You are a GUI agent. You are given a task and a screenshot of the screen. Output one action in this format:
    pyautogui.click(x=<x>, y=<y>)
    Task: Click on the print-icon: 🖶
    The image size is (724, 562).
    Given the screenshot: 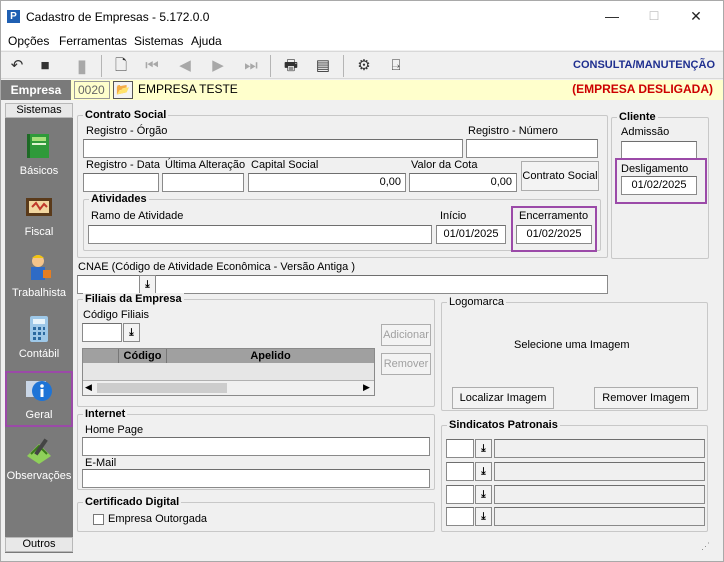 What is the action you would take?
    pyautogui.click(x=291, y=66)
    